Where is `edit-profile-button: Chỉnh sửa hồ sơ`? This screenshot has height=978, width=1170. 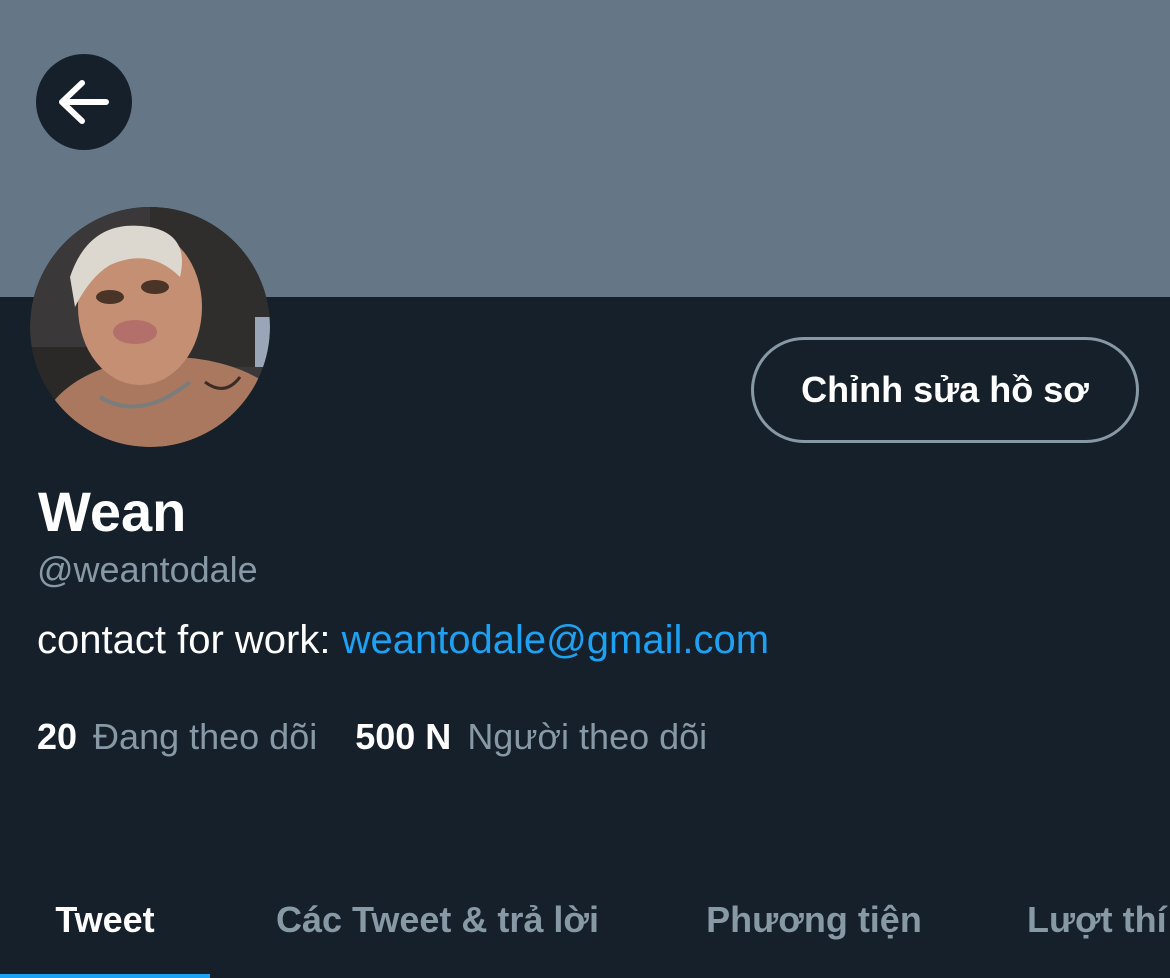
edit-profile-button: Chỉnh sửa hồ sơ is located at coordinates (945, 390).